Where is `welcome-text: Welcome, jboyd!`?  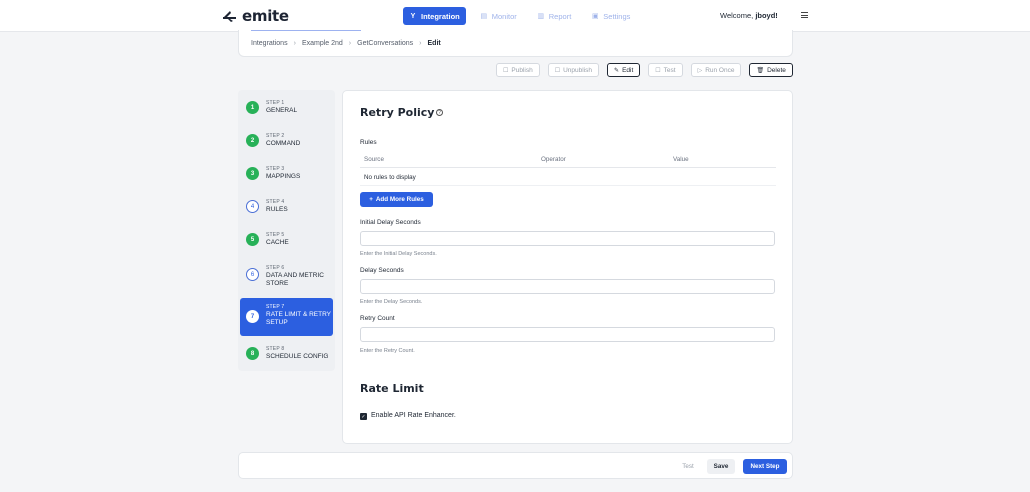
welcome-text: Welcome, jboyd! is located at coordinates (749, 15).